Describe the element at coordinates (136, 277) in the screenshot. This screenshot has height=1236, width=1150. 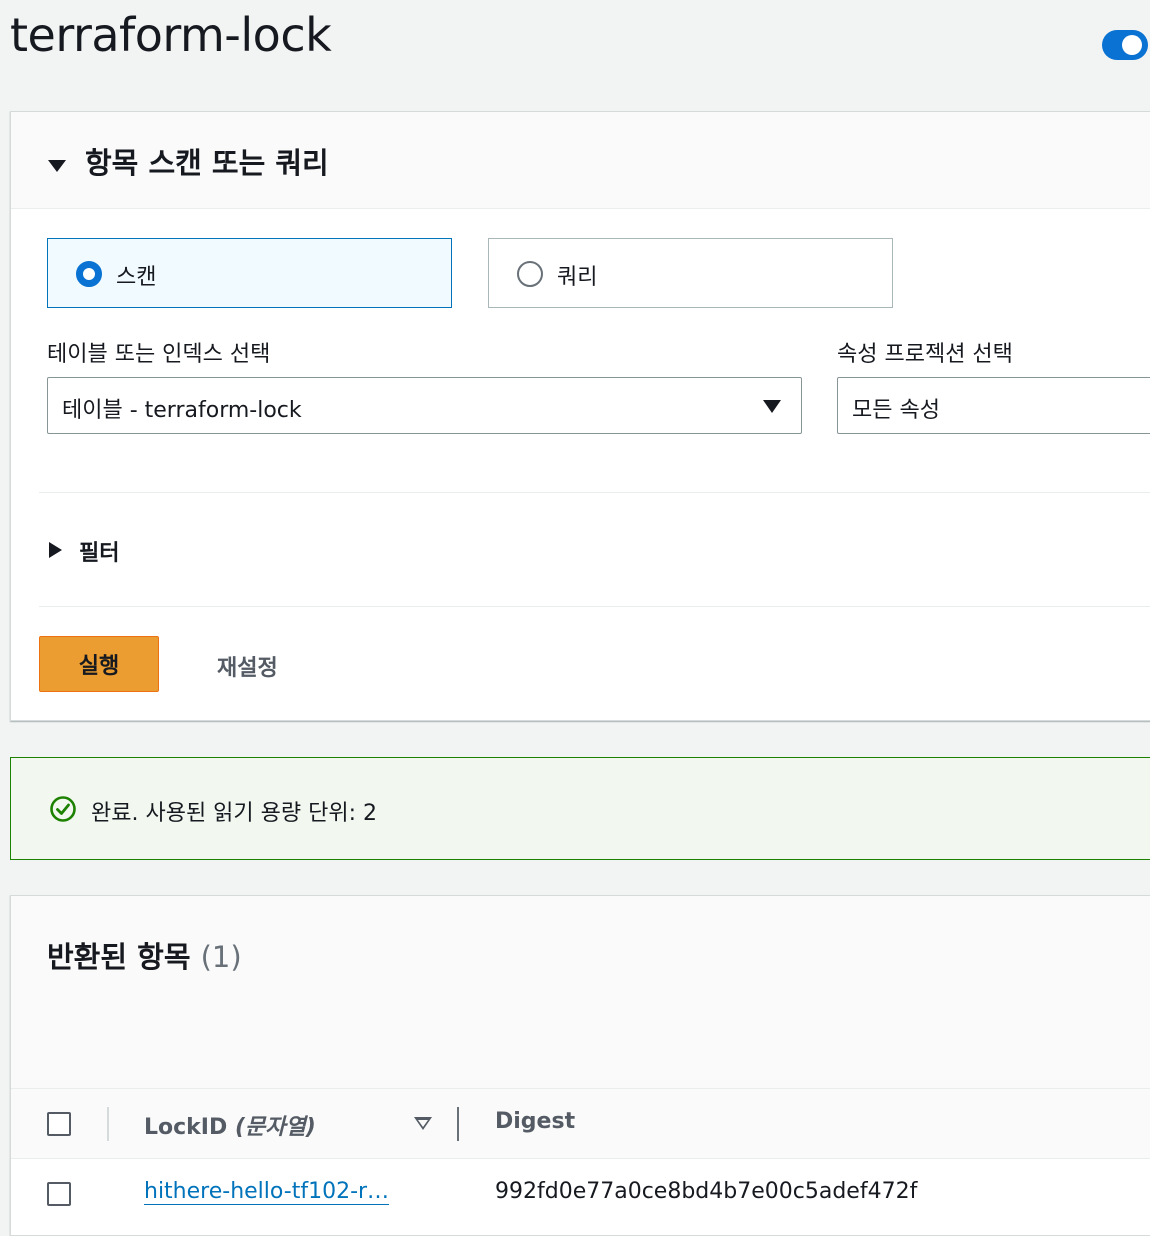
I see `scan-radio-label: 스캔` at that location.